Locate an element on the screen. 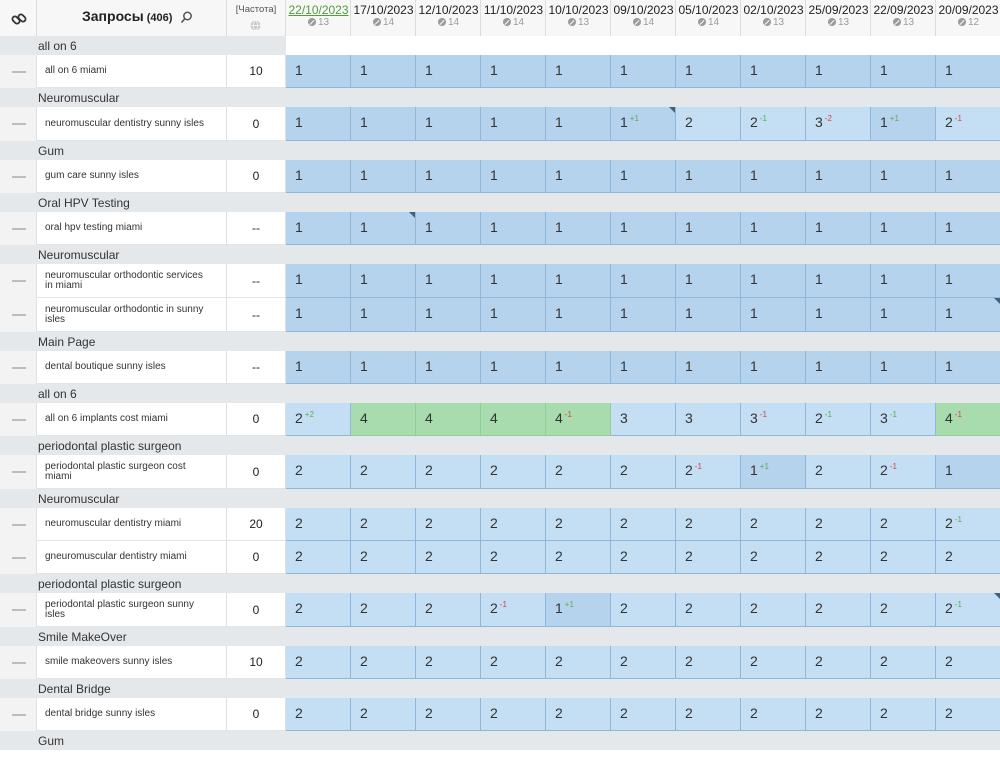 The image size is (1000, 765). date-label: 25/09/2023 is located at coordinates (838, 10).